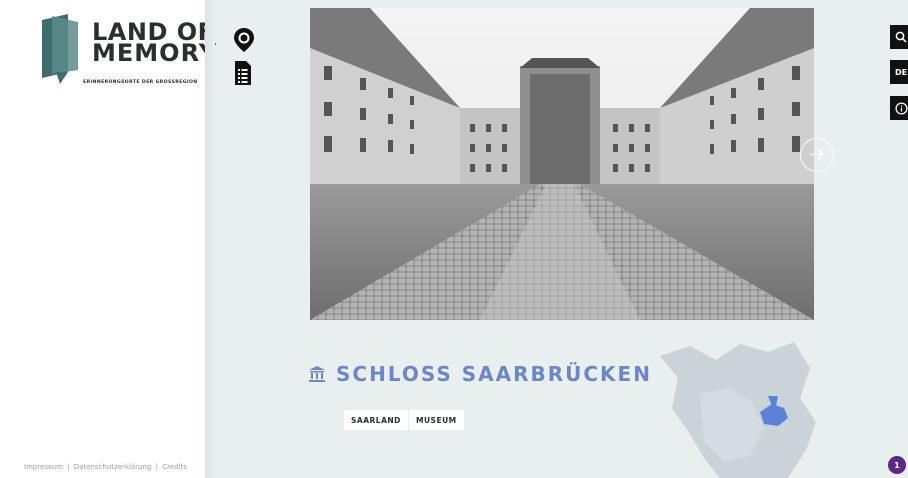  I want to click on place-header: SCHLOSS SAARBRÜCKEN, so click(480, 374).